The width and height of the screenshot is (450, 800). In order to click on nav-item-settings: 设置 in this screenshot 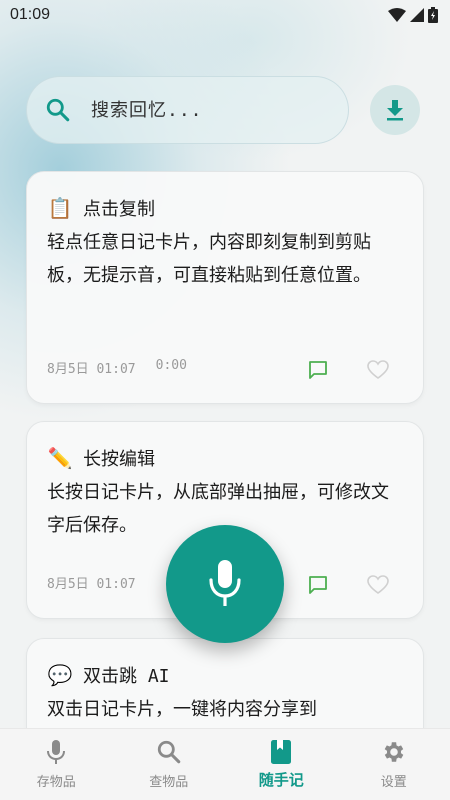, I will do `click(394, 764)`.